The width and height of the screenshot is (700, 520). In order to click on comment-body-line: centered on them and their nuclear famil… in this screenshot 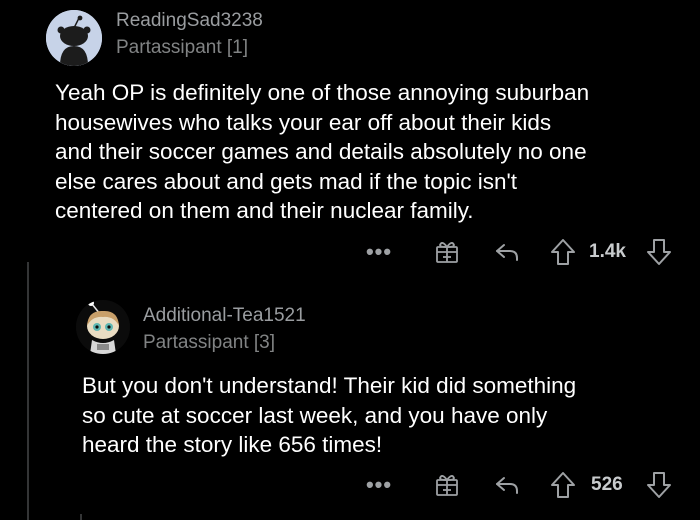, I will do `click(264, 210)`.